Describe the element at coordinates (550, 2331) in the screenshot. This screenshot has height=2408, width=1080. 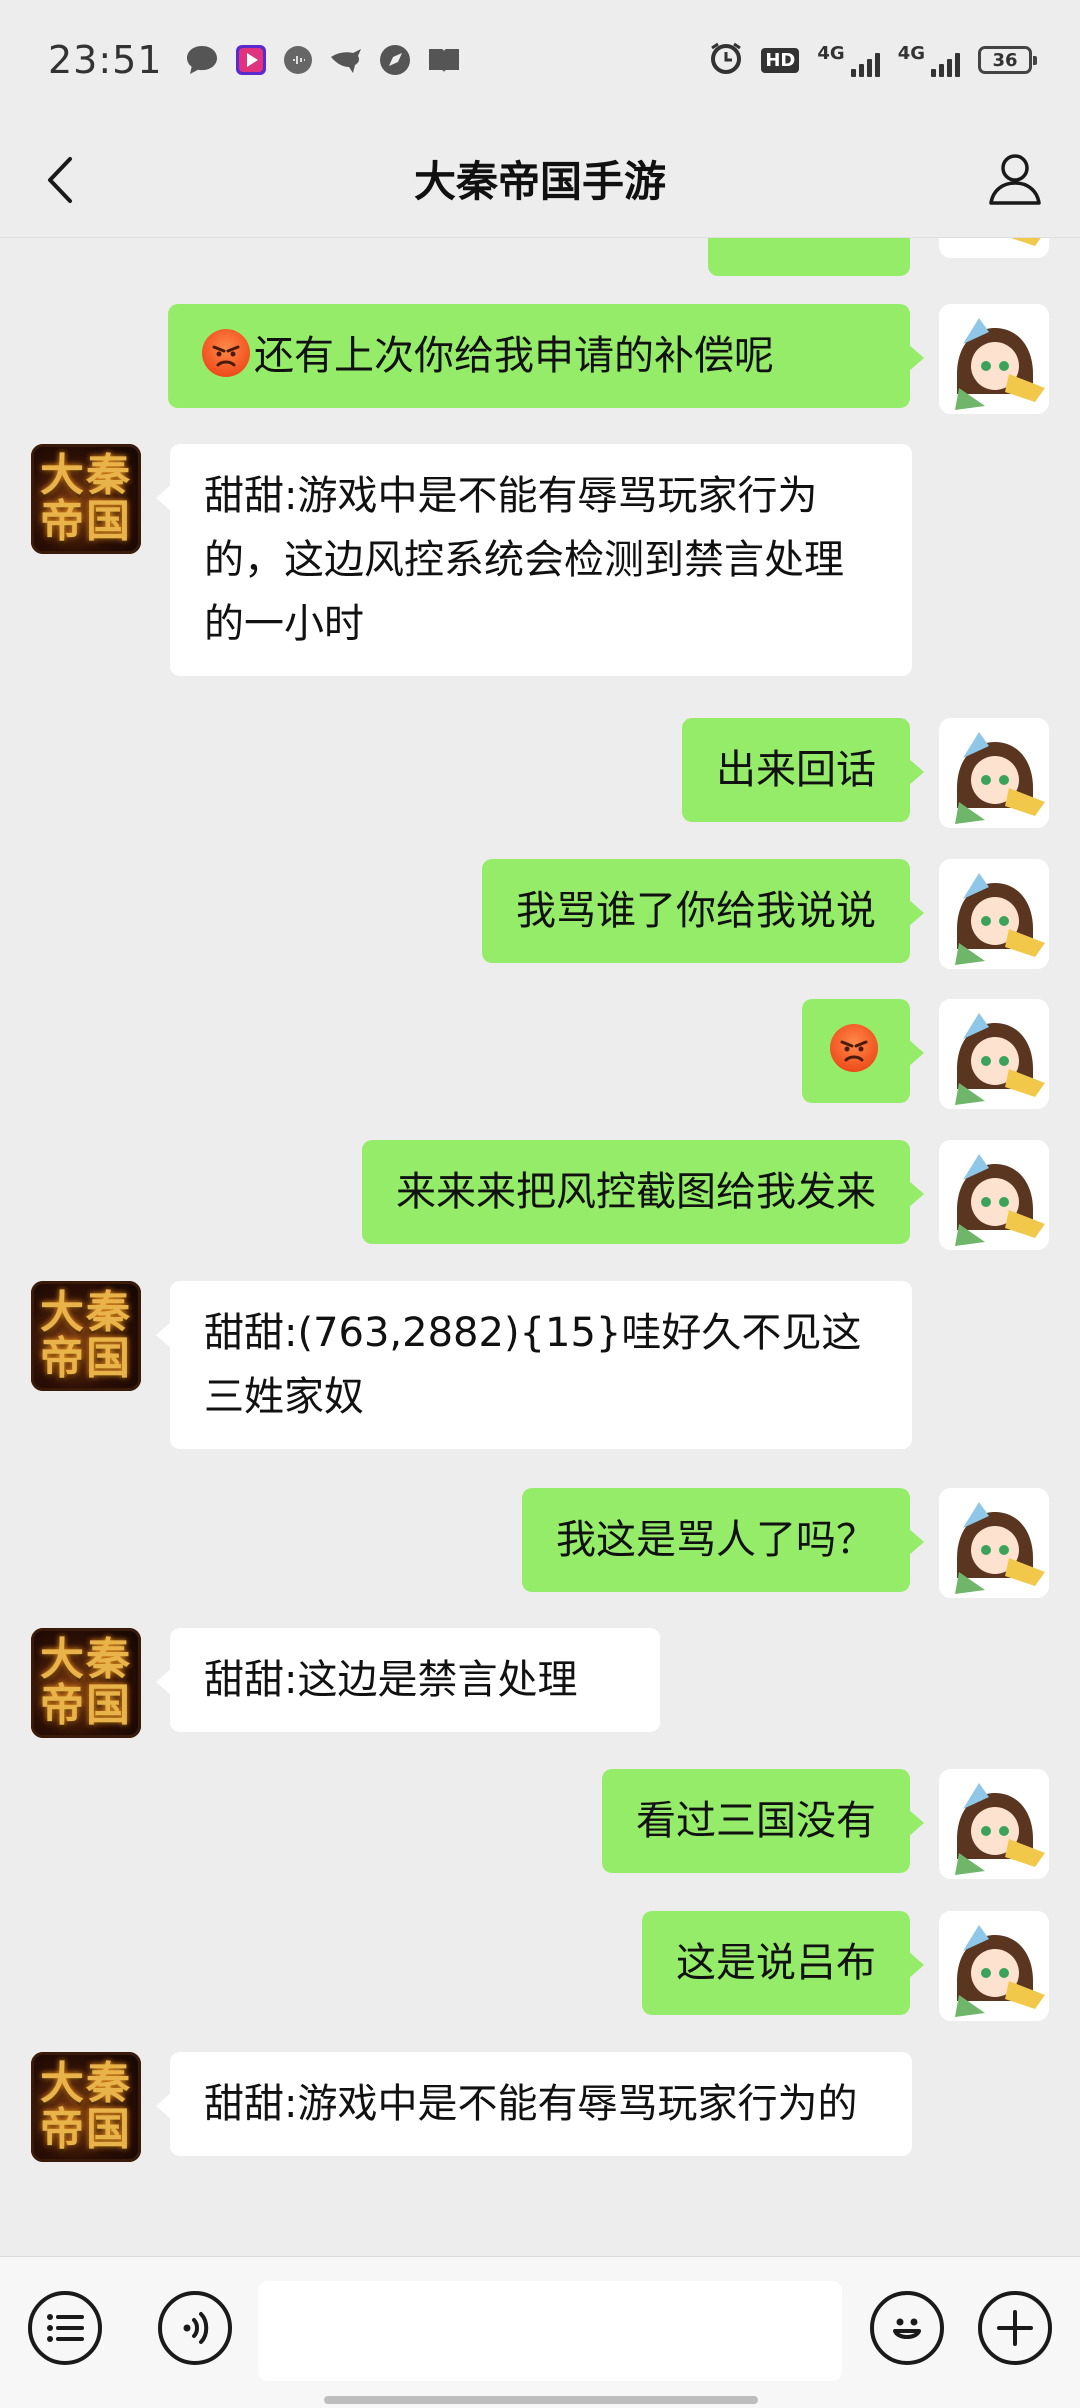
I see `message-input` at that location.